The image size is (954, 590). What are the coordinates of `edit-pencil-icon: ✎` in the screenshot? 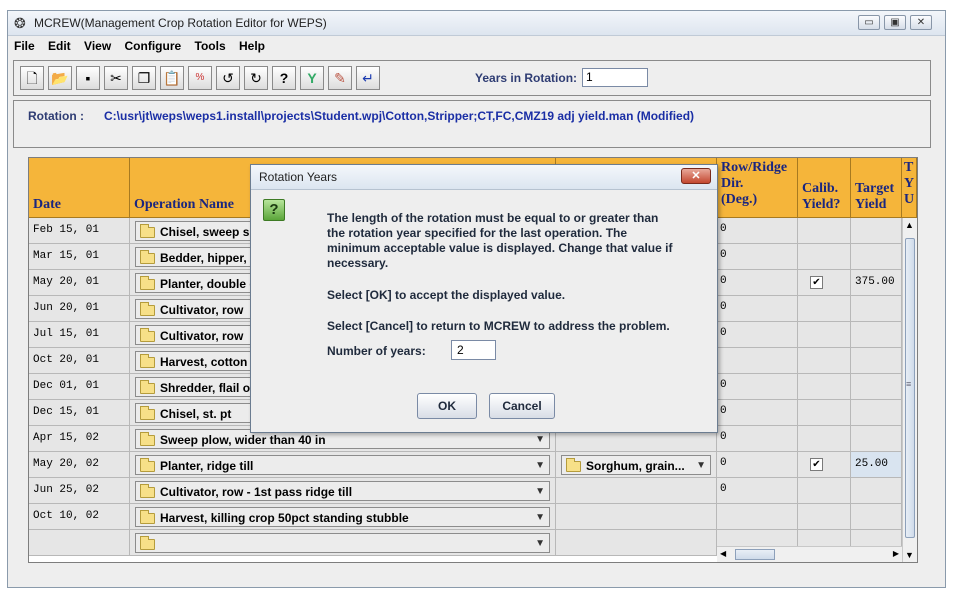 It's located at (340, 78).